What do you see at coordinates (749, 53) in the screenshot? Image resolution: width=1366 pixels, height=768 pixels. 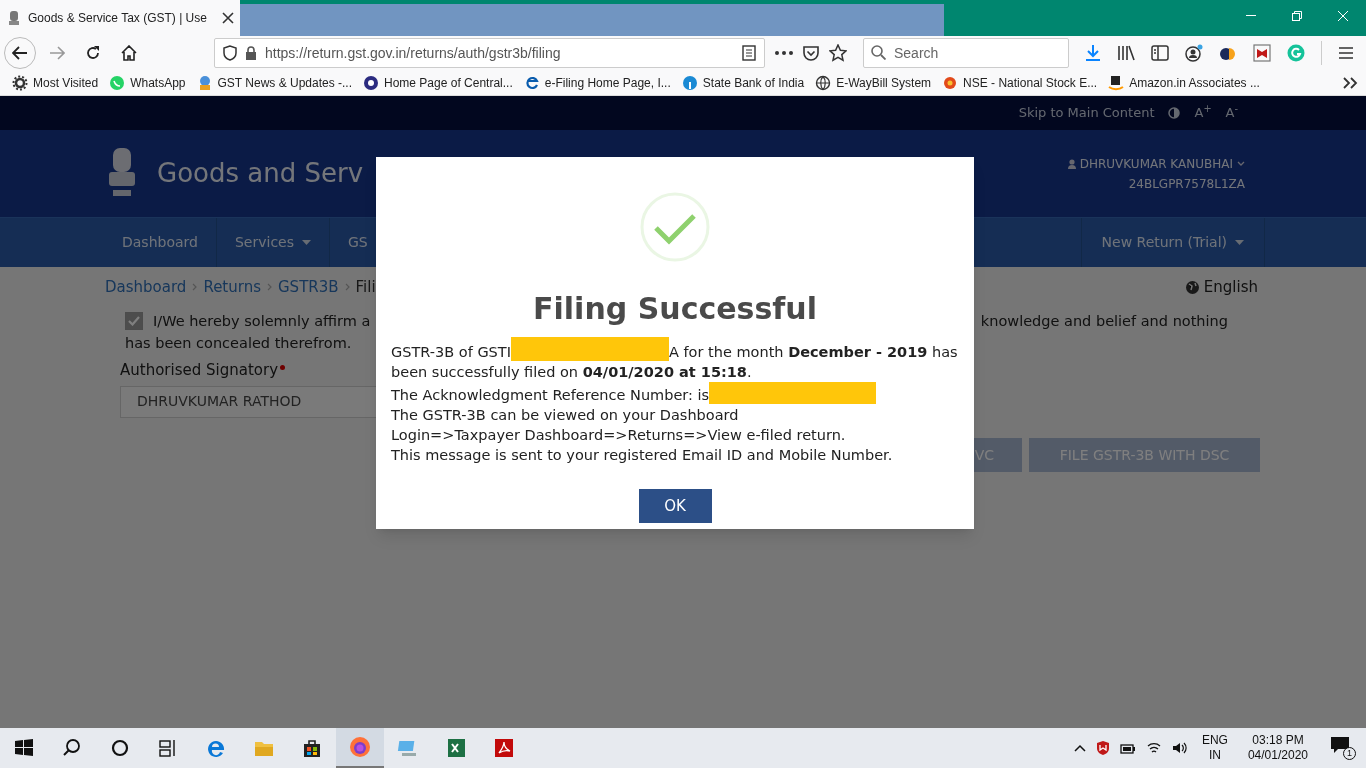 I see `reader-view-icon` at bounding box center [749, 53].